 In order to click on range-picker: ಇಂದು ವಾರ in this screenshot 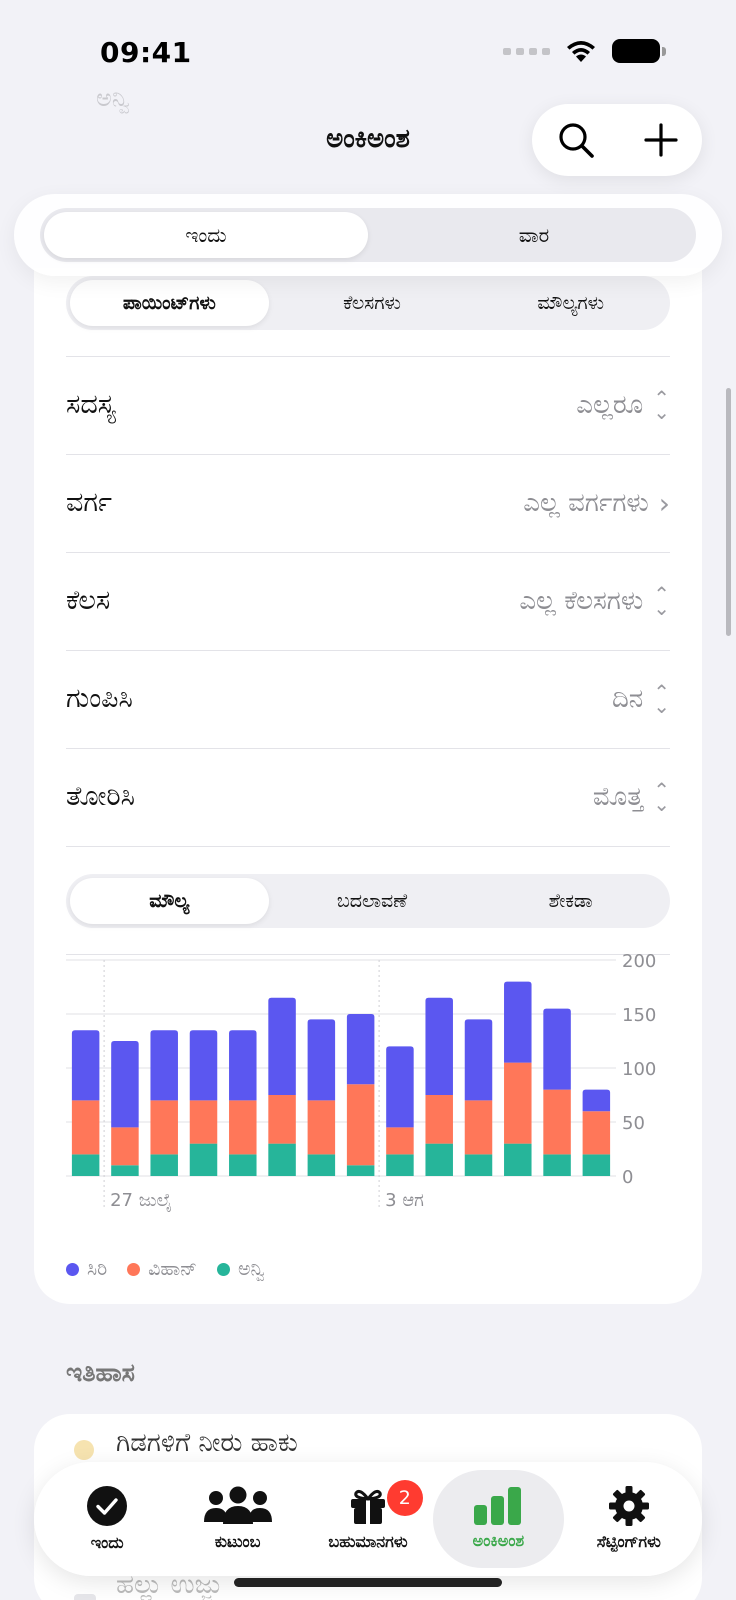, I will do `click(368, 235)`.